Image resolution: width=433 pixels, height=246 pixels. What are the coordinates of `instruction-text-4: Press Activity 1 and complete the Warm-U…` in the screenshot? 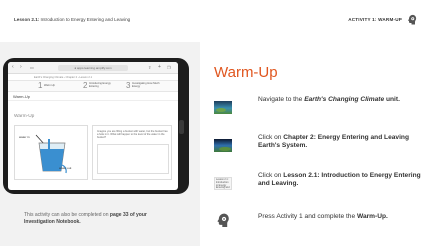 It's located at (323, 216).